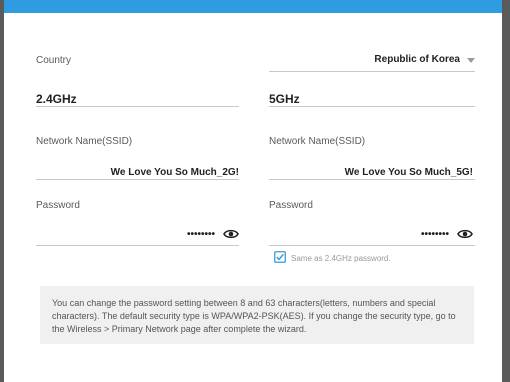 The width and height of the screenshot is (510, 382). What do you see at coordinates (137, 106) in the screenshot?
I see `band-24-heading-underline` at bounding box center [137, 106].